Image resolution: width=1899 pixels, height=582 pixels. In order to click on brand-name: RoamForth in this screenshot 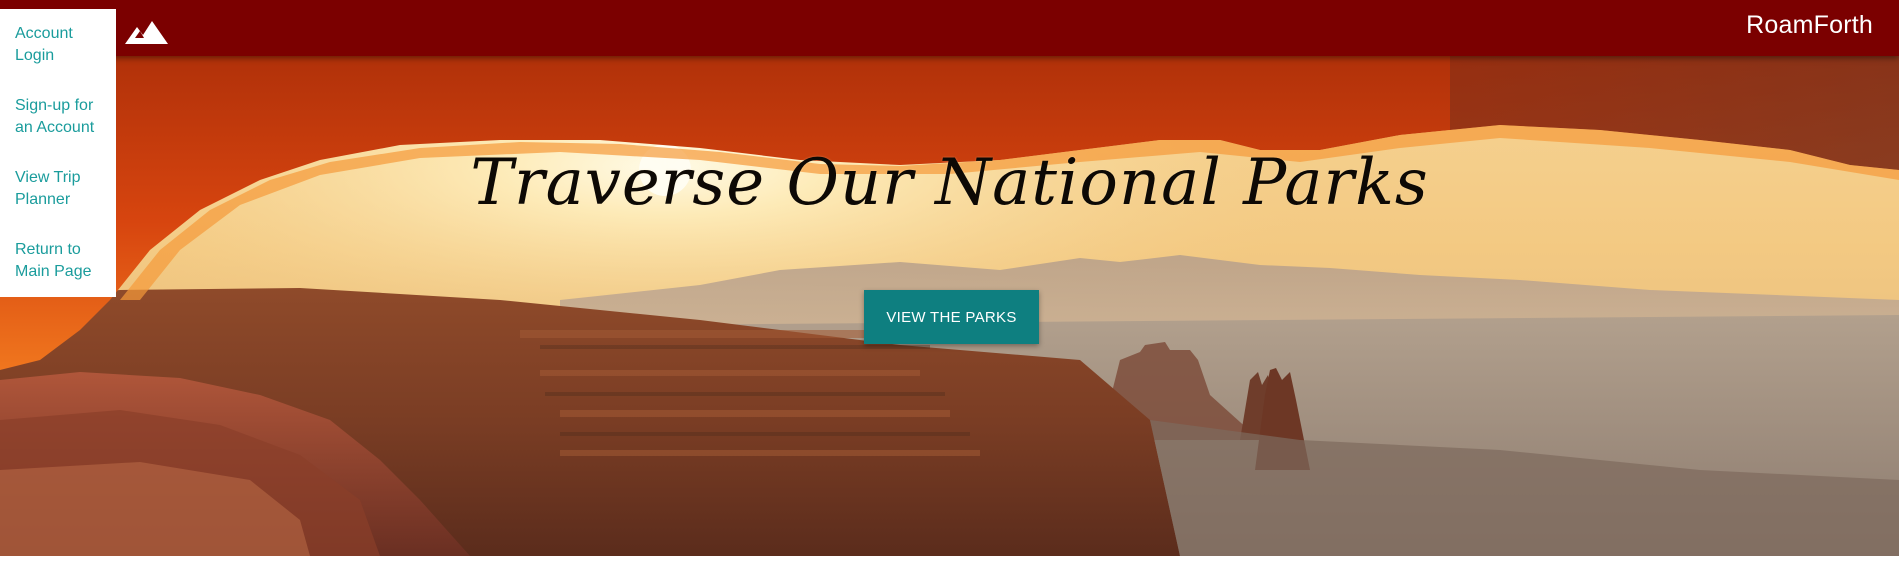, I will do `click(1809, 25)`.